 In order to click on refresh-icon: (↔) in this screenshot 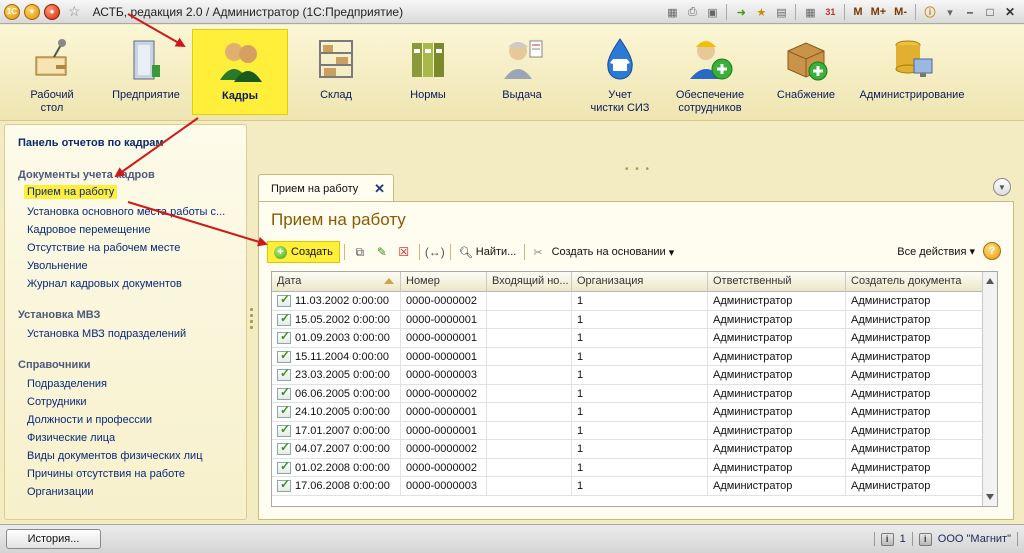, I will do `click(435, 252)`.